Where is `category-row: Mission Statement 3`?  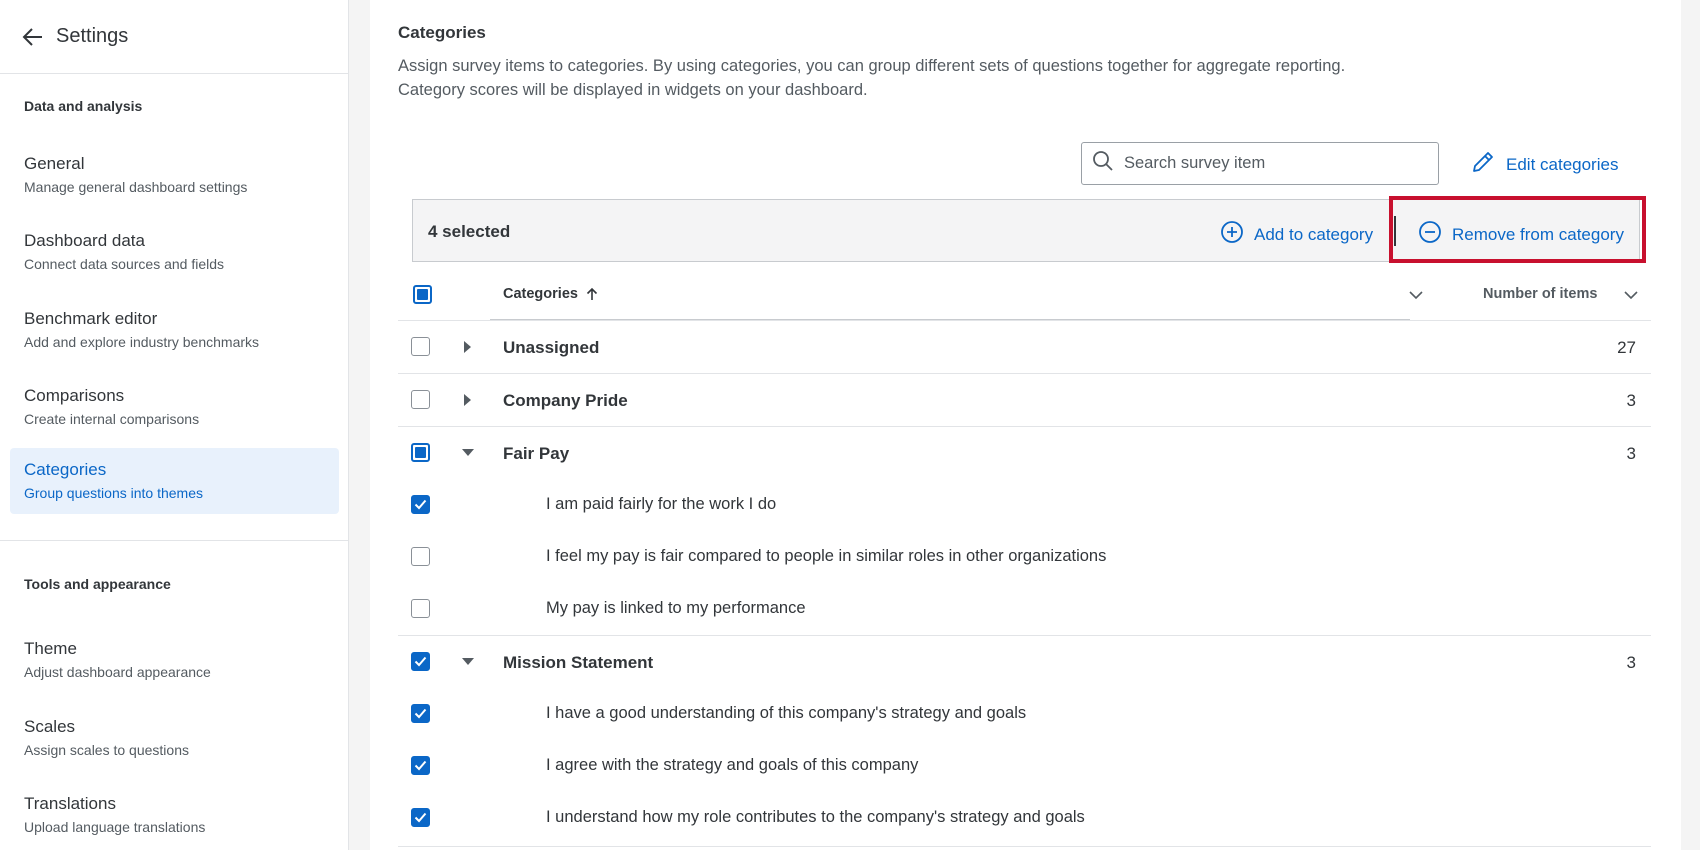 category-row: Mission Statement 3 is located at coordinates (1024, 661).